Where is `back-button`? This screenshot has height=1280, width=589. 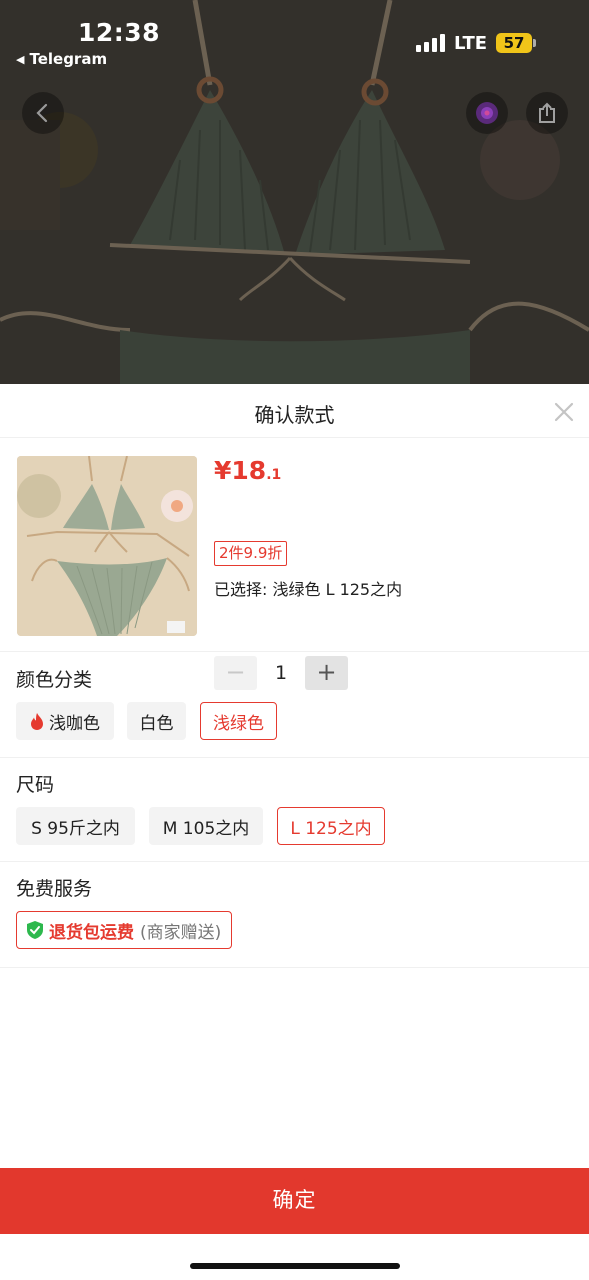 back-button is located at coordinates (43, 113).